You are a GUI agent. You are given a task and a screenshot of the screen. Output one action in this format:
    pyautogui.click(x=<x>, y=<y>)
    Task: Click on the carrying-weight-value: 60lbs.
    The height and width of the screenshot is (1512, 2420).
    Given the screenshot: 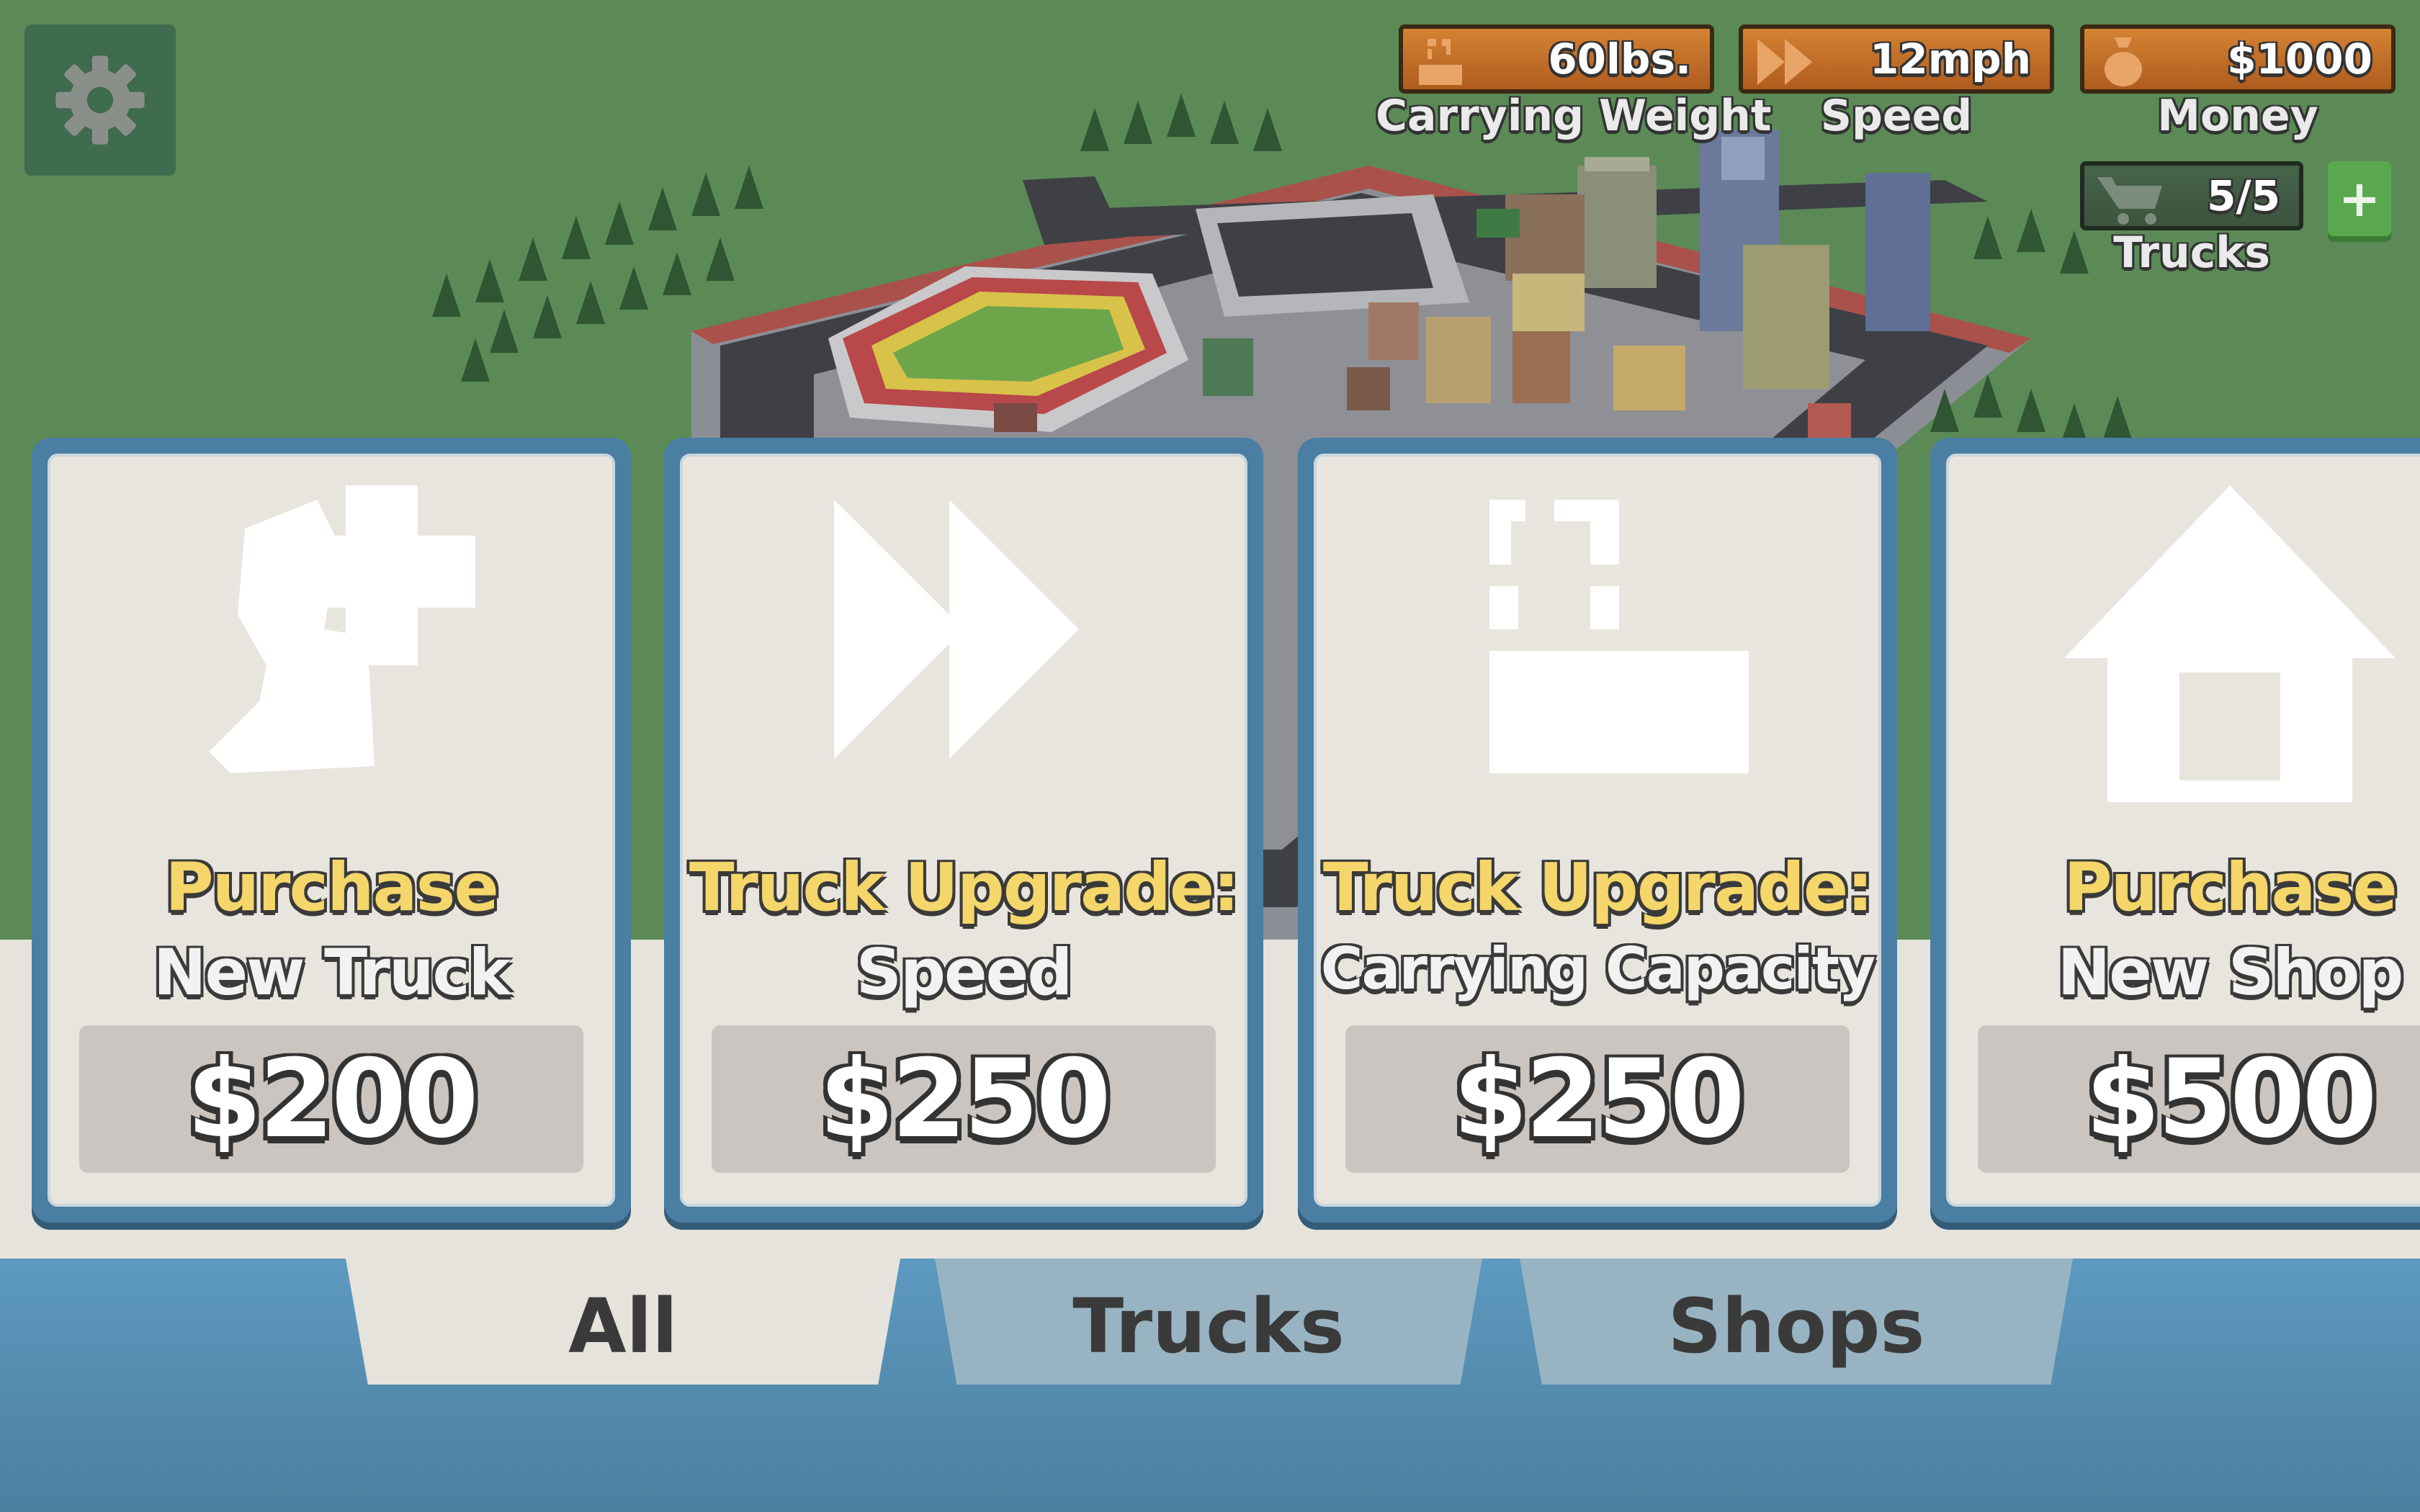 What is the action you would take?
    pyautogui.click(x=1620, y=59)
    